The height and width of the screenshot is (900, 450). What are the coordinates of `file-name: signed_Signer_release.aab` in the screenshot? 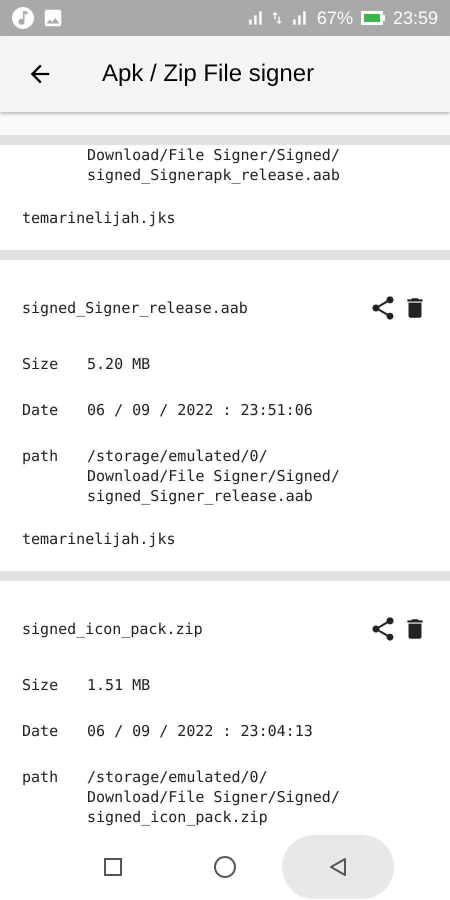 It's located at (135, 308).